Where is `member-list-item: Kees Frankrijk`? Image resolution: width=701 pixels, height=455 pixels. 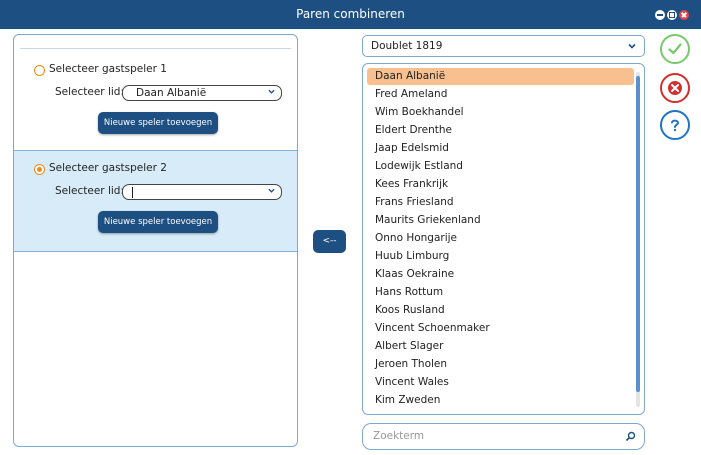
member-list-item: Kees Frankrijk is located at coordinates (500, 184).